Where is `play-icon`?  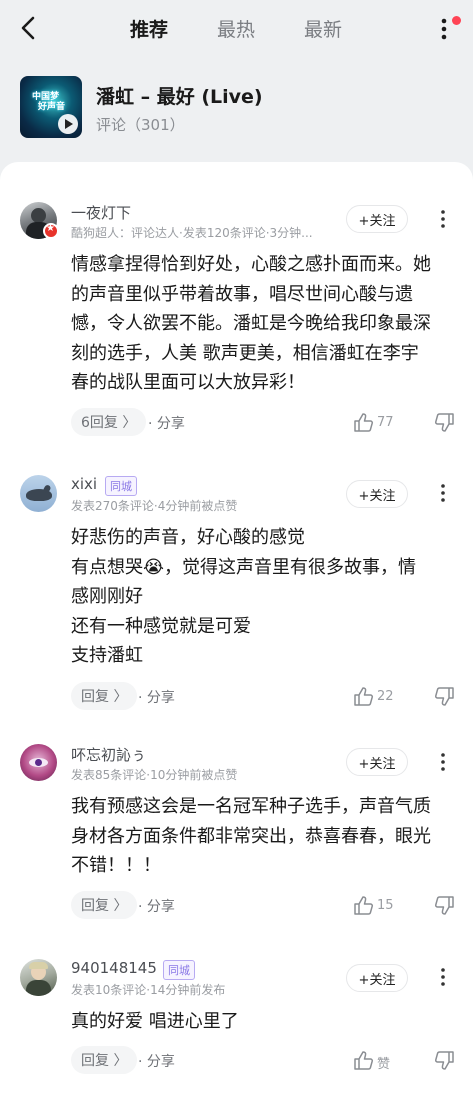 play-icon is located at coordinates (68, 124).